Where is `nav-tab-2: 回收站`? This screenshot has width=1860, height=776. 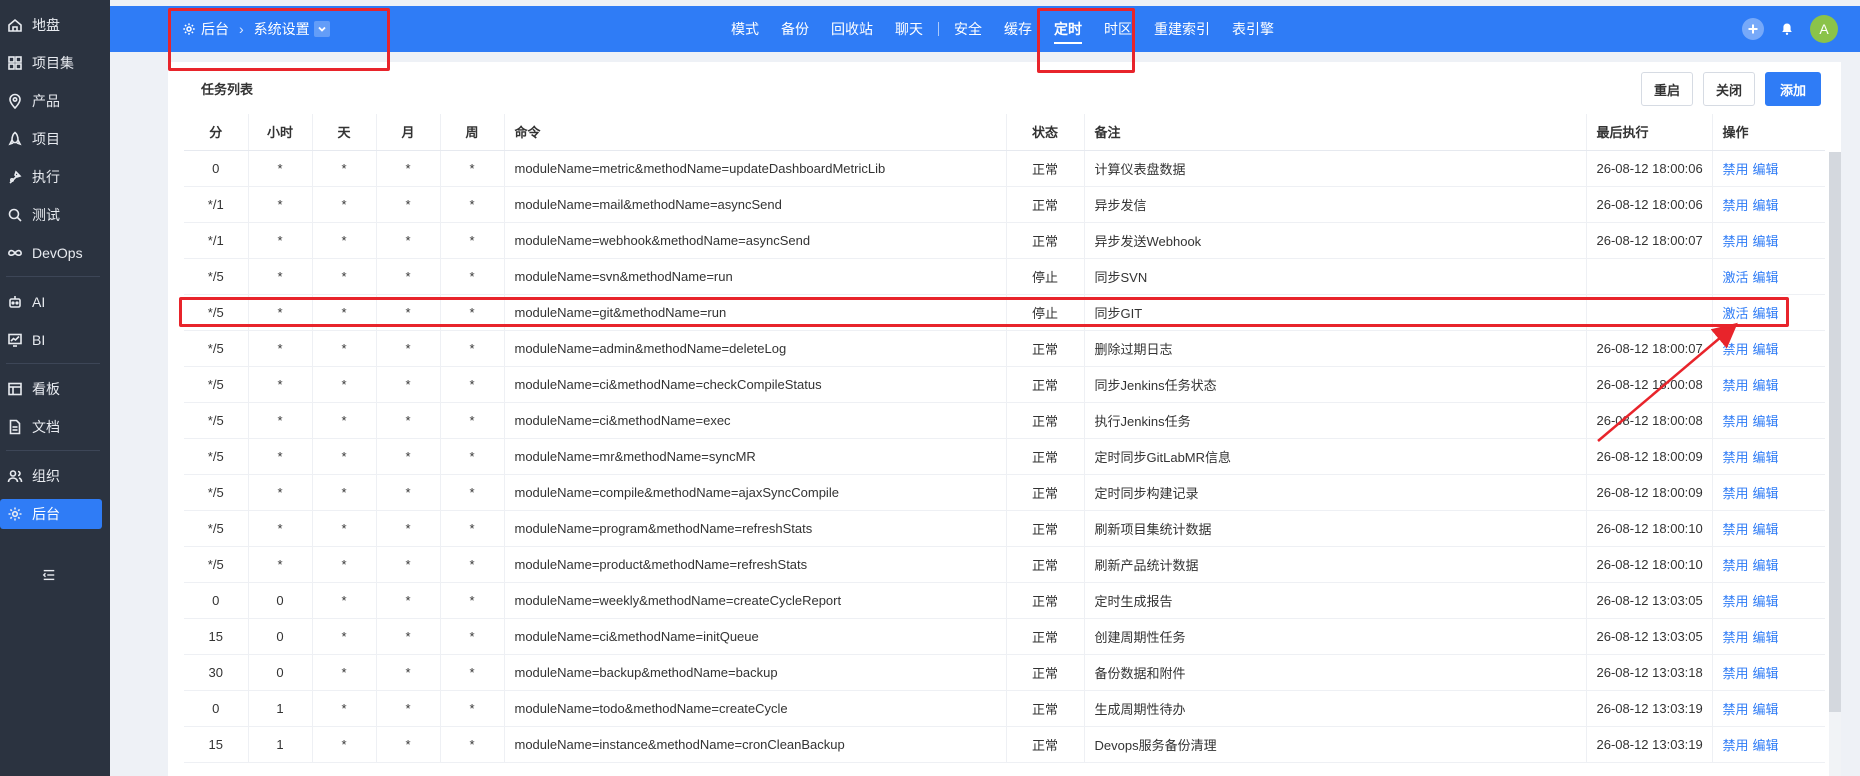
nav-tab-2: 回收站 is located at coordinates (852, 29).